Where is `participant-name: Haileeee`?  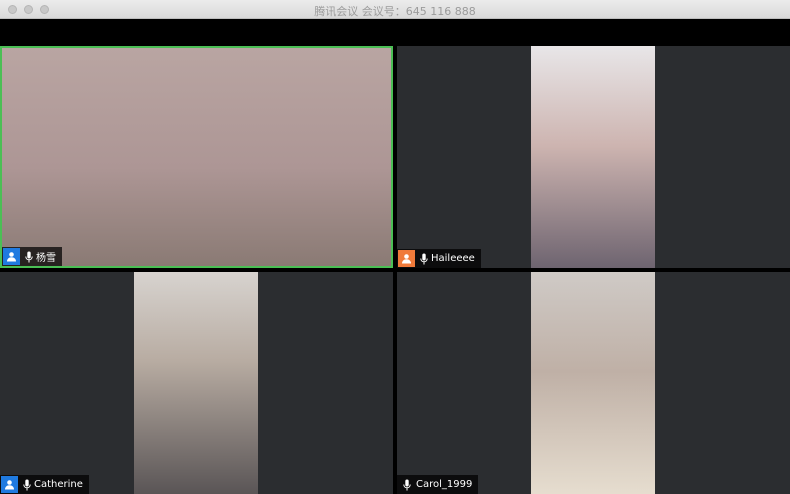
participant-name: Haileeee is located at coordinates (453, 258).